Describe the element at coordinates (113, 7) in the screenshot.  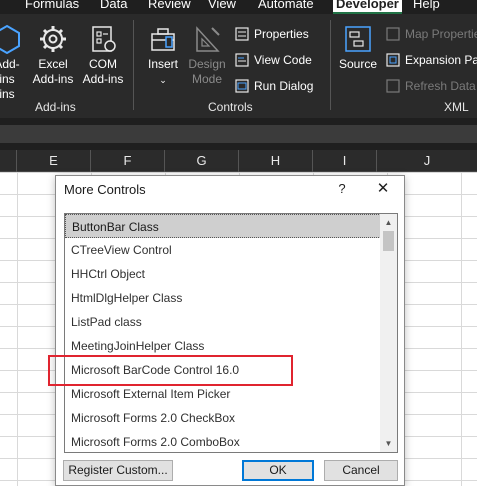
I see `tab-data: Data` at that location.